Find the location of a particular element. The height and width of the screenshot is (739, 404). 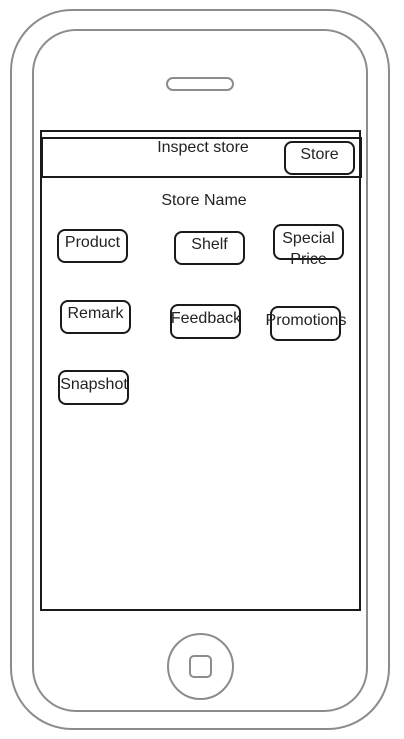

feedback-button-label: Feedback is located at coordinates (206, 318).